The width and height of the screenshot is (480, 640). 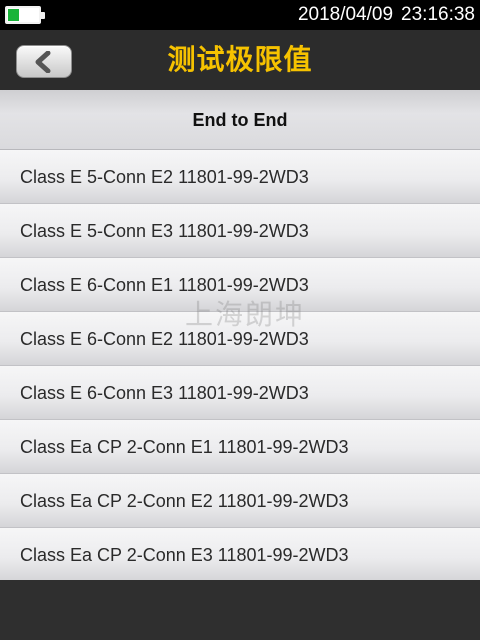 I want to click on list-item: Class E 5-Conn E2 11801-99-2WD3, so click(x=240, y=177).